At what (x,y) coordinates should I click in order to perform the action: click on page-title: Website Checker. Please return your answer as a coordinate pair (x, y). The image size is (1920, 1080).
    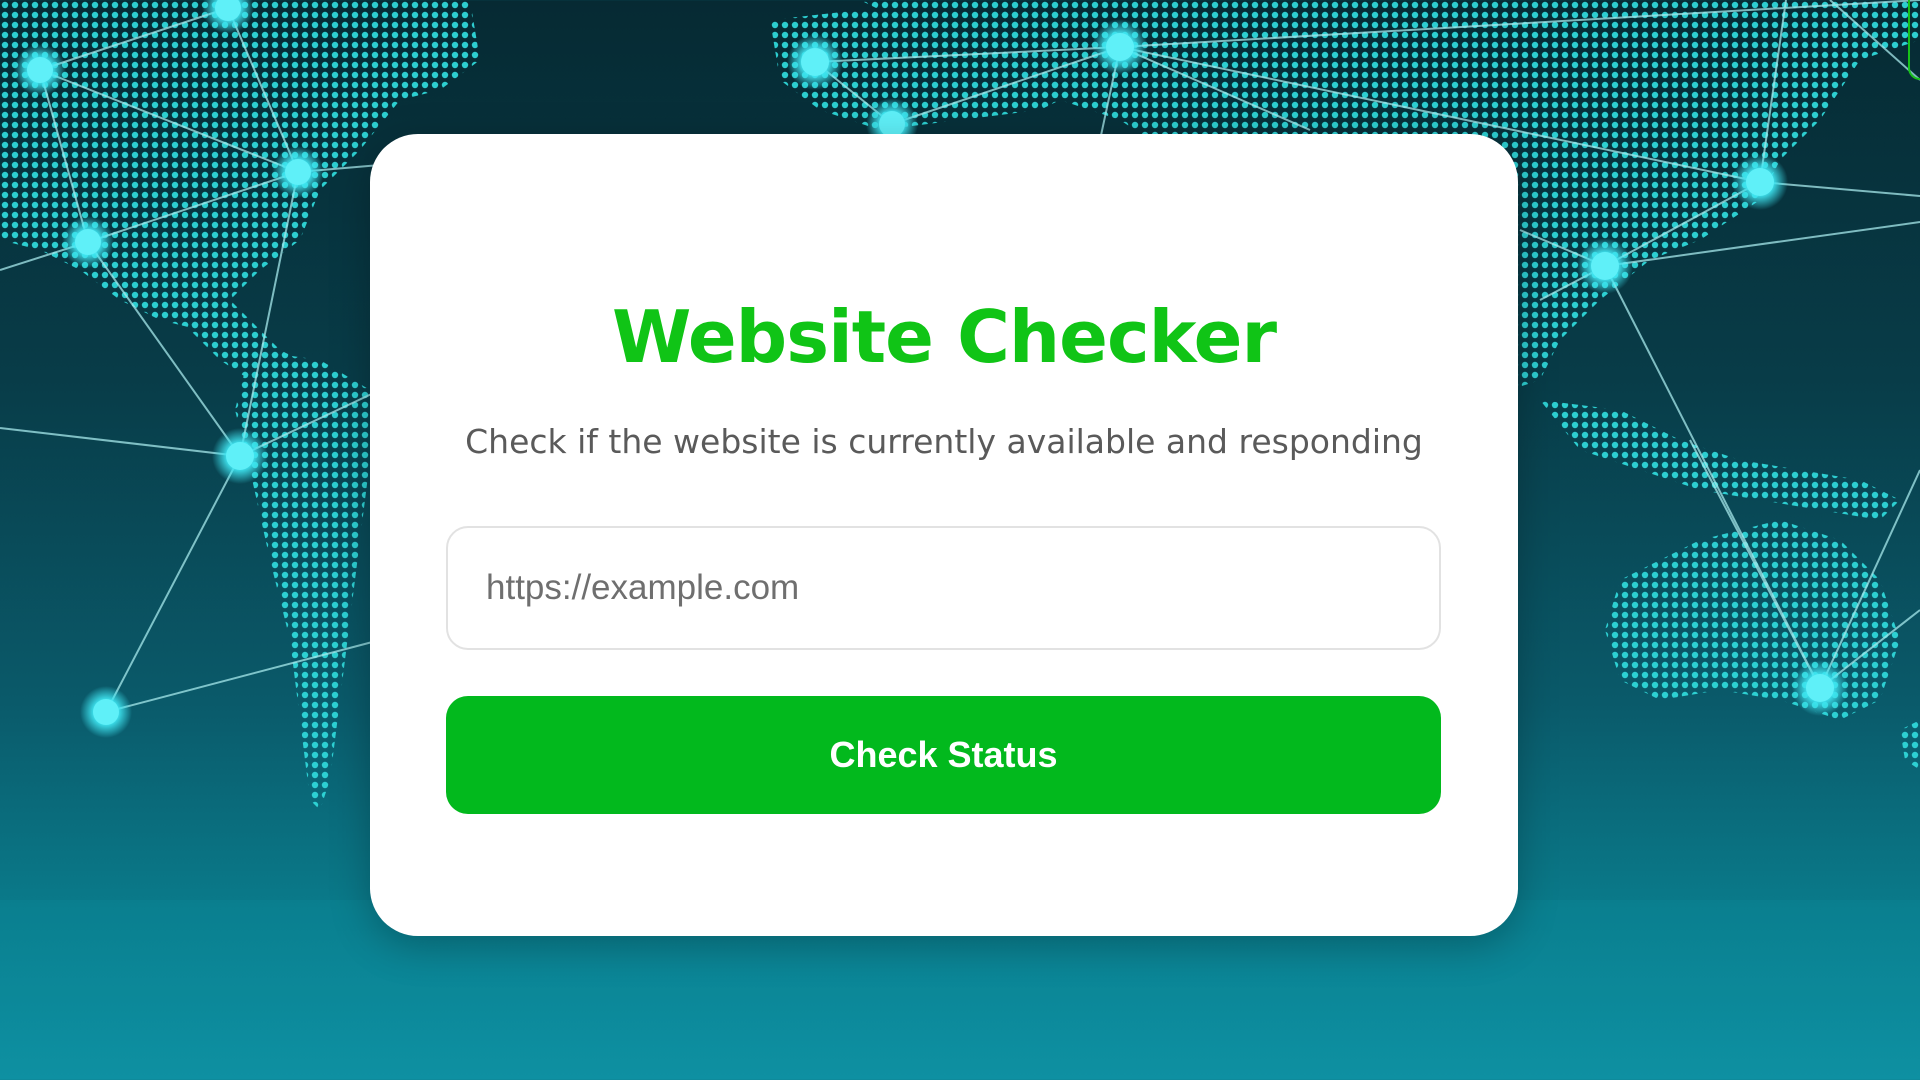
    Looking at the image, I should click on (944, 337).